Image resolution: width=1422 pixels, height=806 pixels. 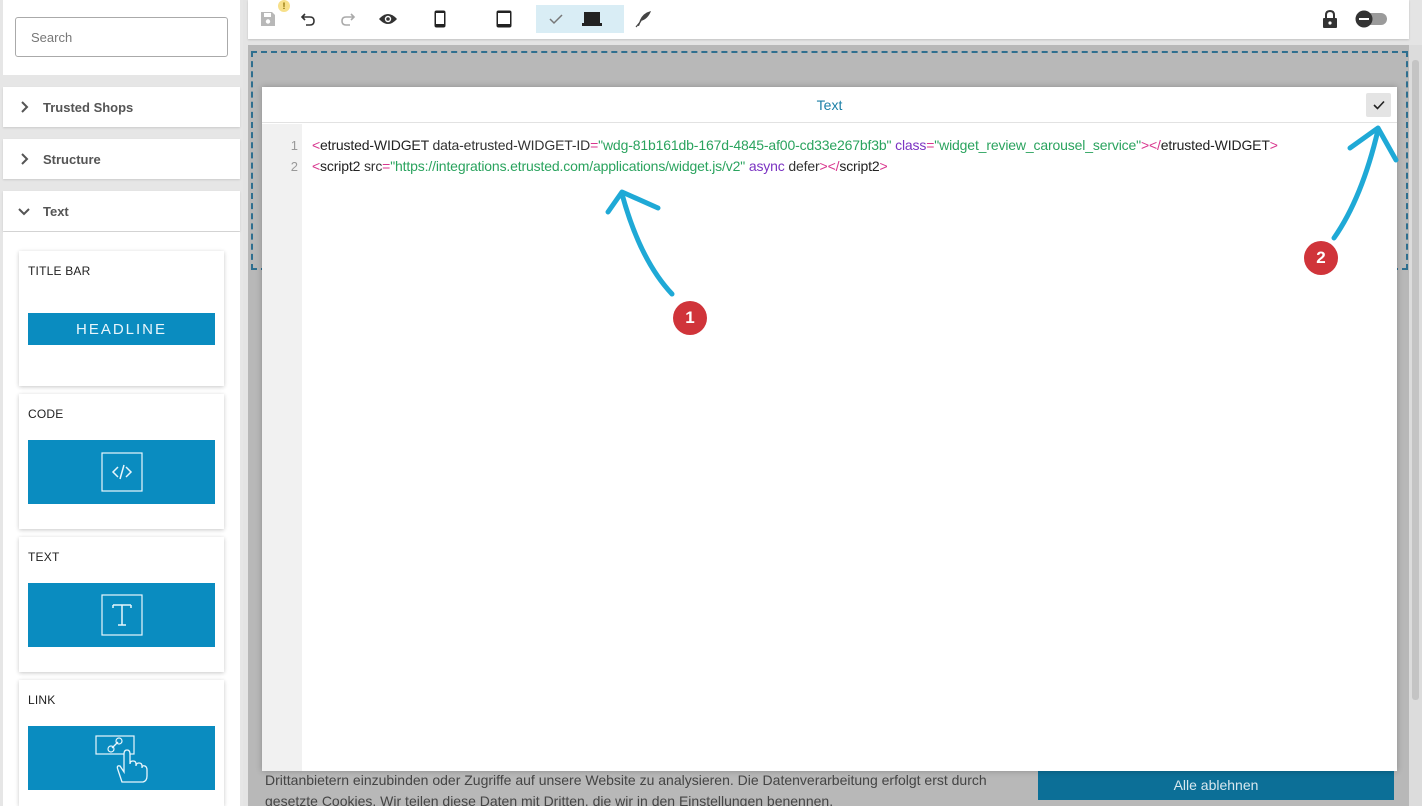 I want to click on section-label: Structure, so click(x=72, y=159).